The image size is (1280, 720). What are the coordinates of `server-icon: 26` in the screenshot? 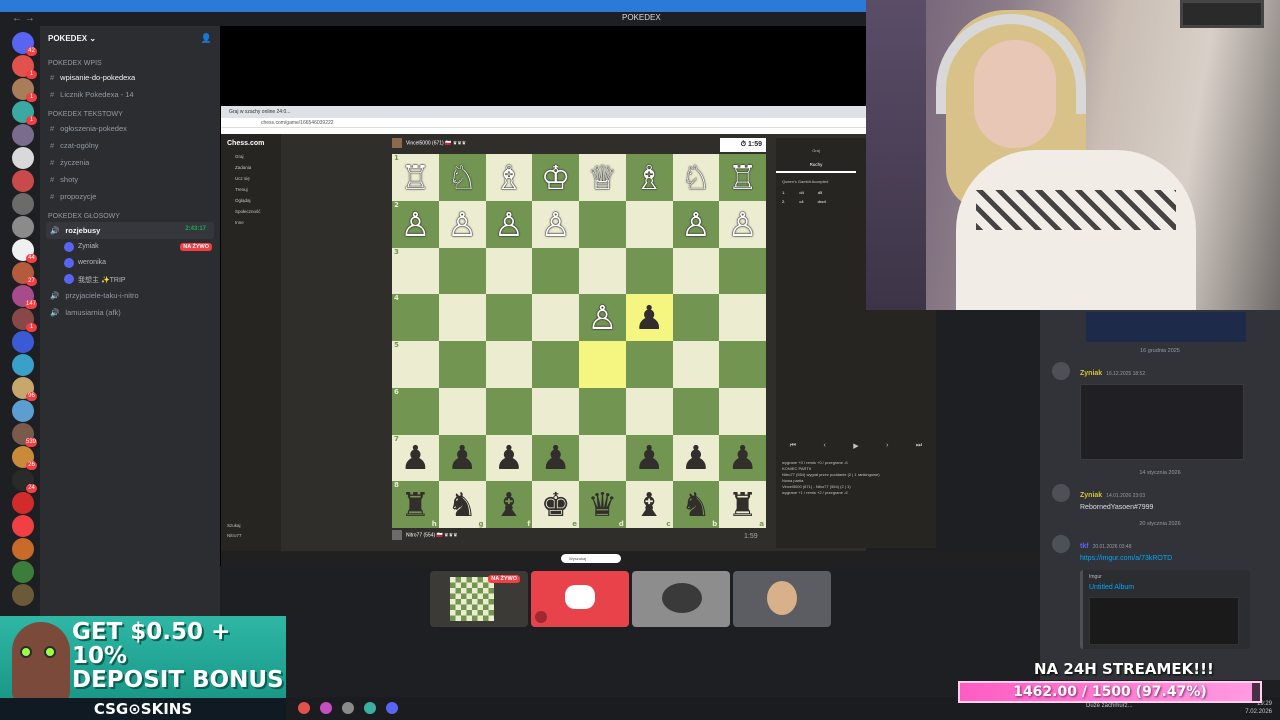 It's located at (24, 458).